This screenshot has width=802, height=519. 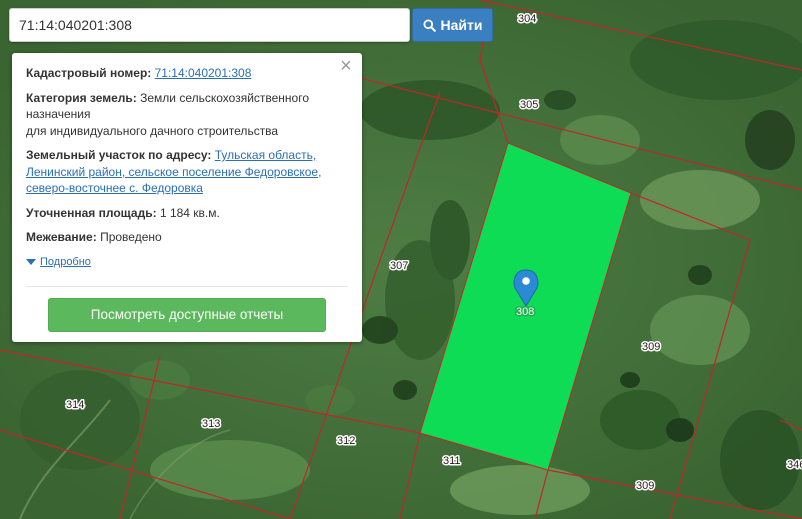 What do you see at coordinates (203, 73) in the screenshot?
I see `cadastral-number-link: 71:14:040201:308` at bounding box center [203, 73].